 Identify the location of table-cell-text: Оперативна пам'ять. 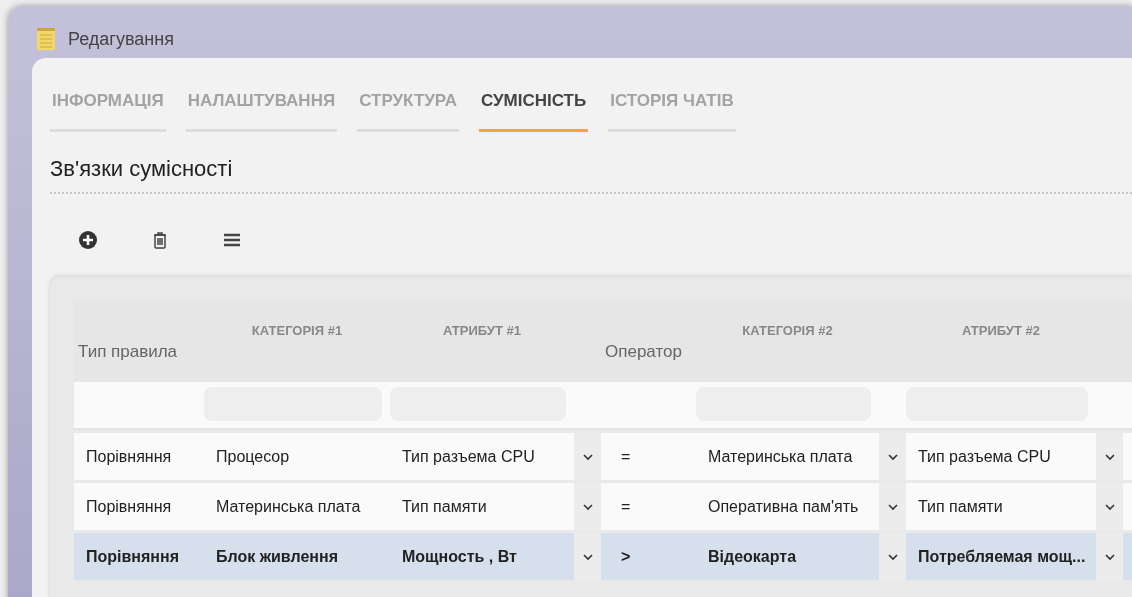
(783, 506).